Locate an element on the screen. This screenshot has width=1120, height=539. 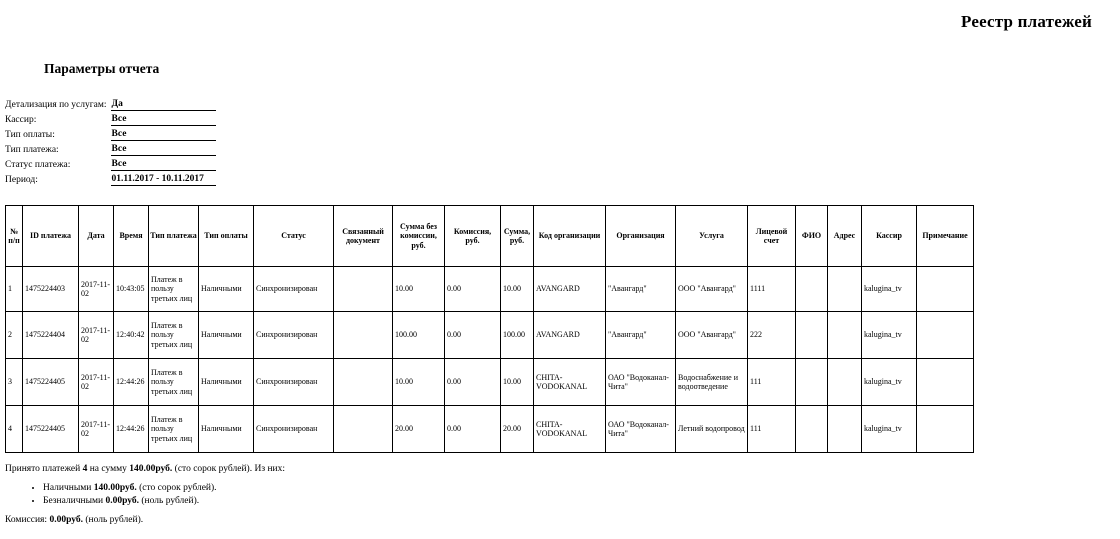
cell-service: ООО "Авангард" is located at coordinates (711, 335).